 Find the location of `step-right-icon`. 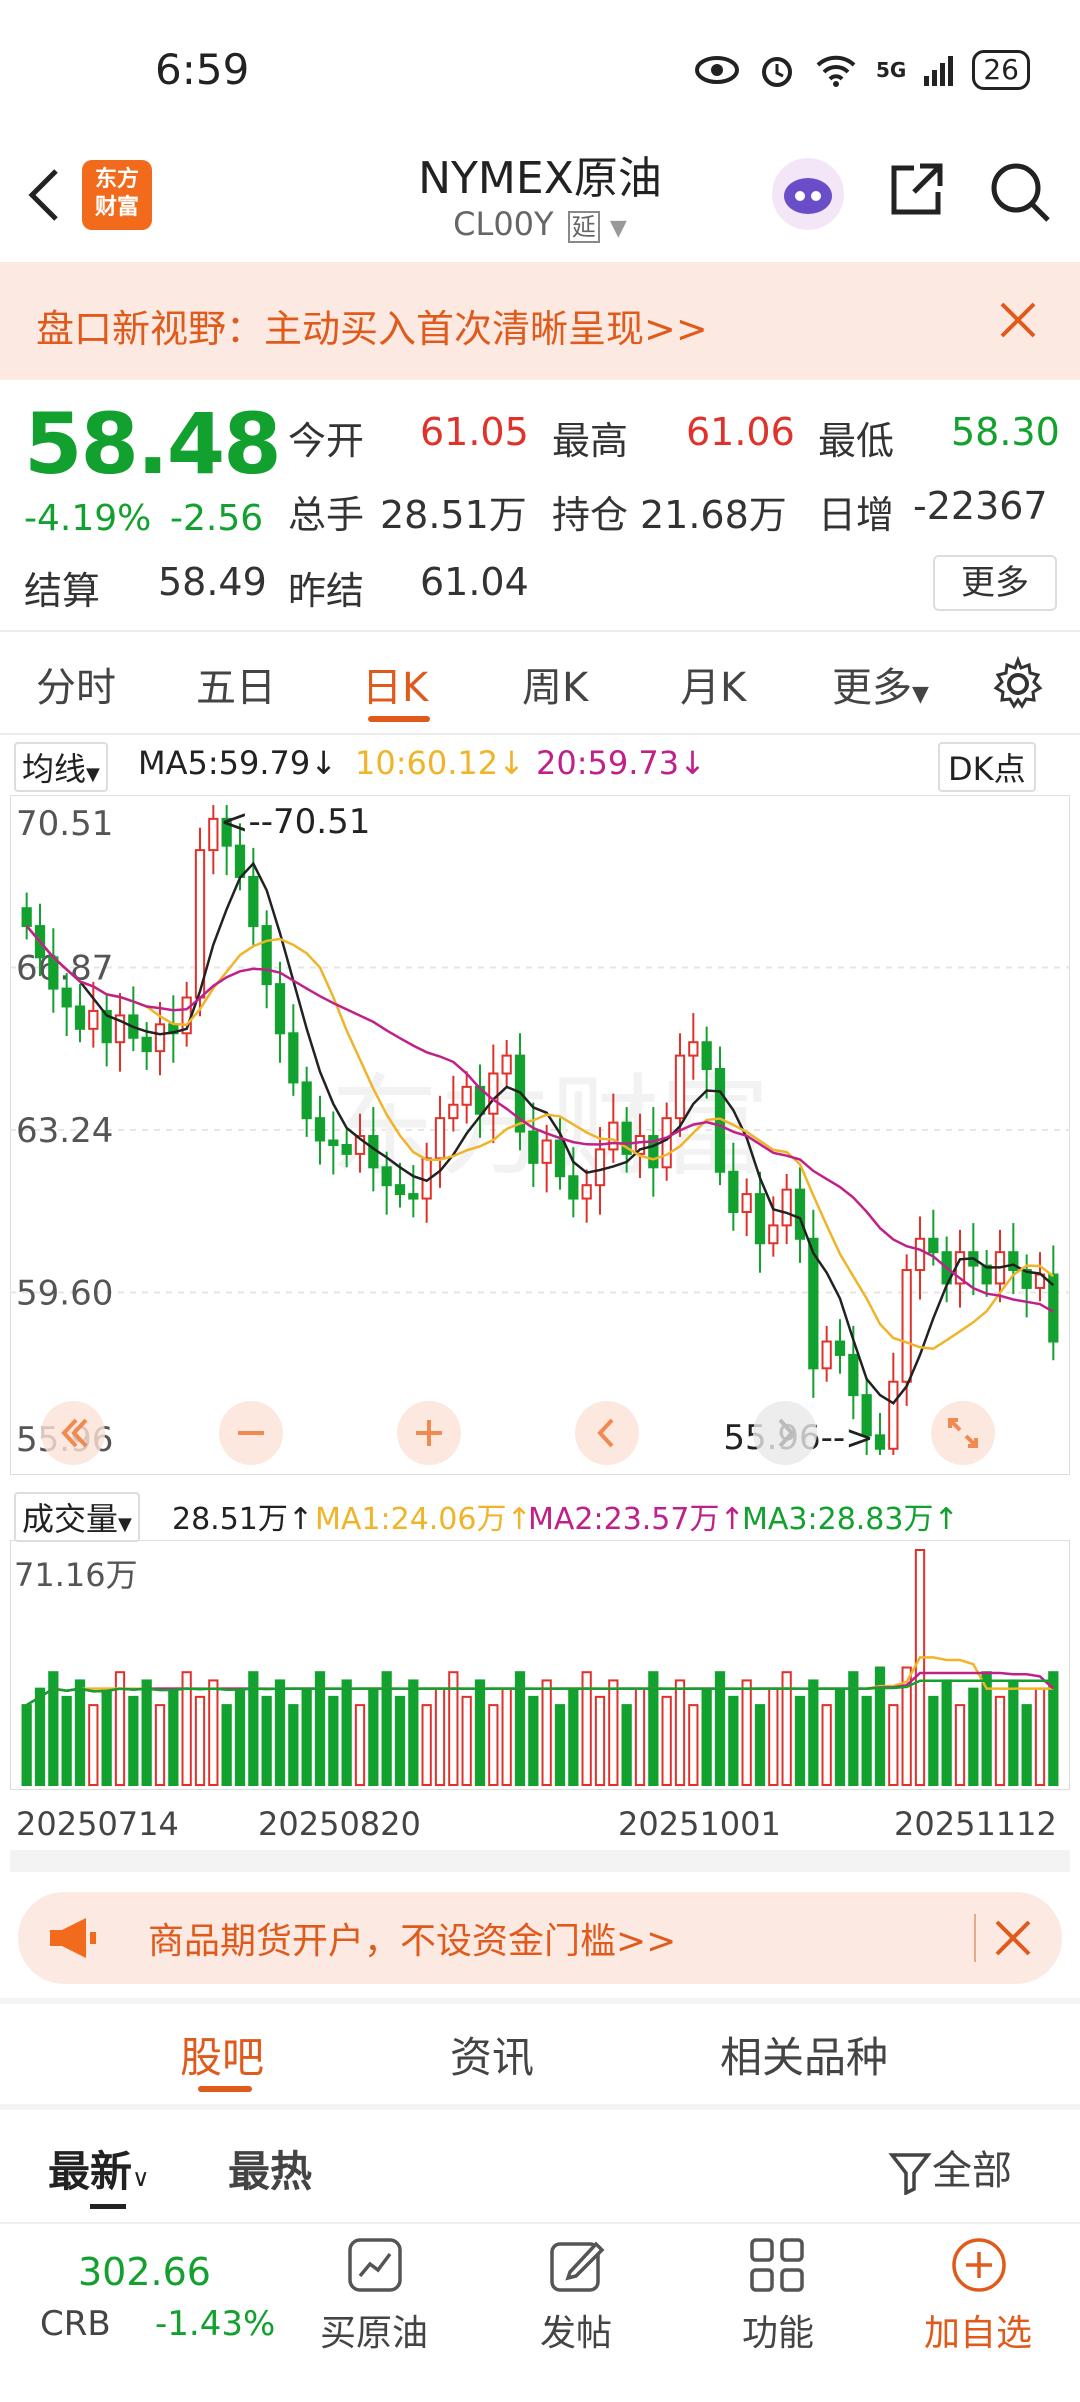

step-right-icon is located at coordinates (785, 1433).